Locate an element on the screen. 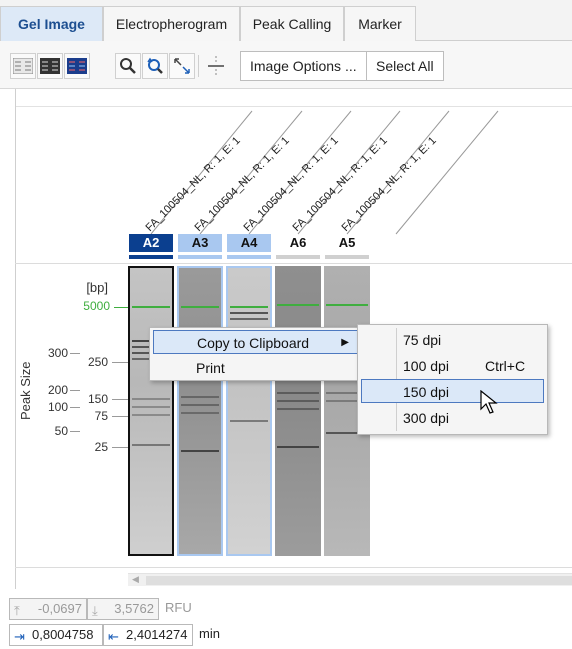  rfu-unit-label: RFU is located at coordinates (178, 607).